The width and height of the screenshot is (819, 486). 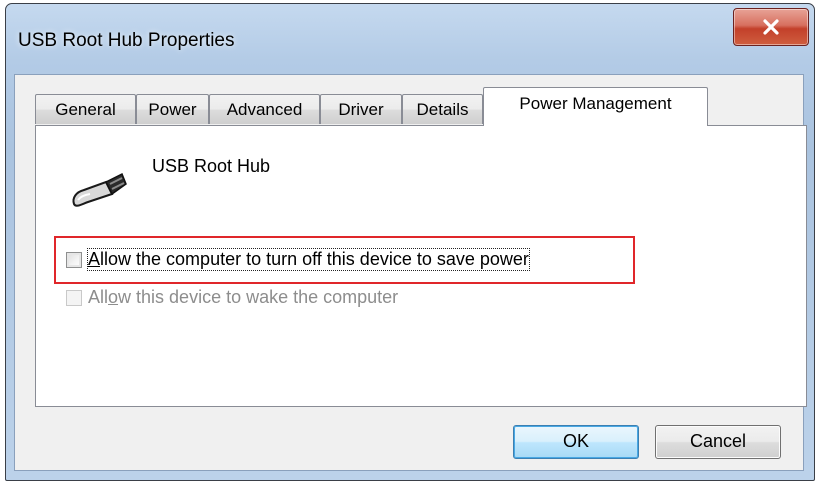 What do you see at coordinates (361, 109) in the screenshot?
I see `tab-driver: Driver` at bounding box center [361, 109].